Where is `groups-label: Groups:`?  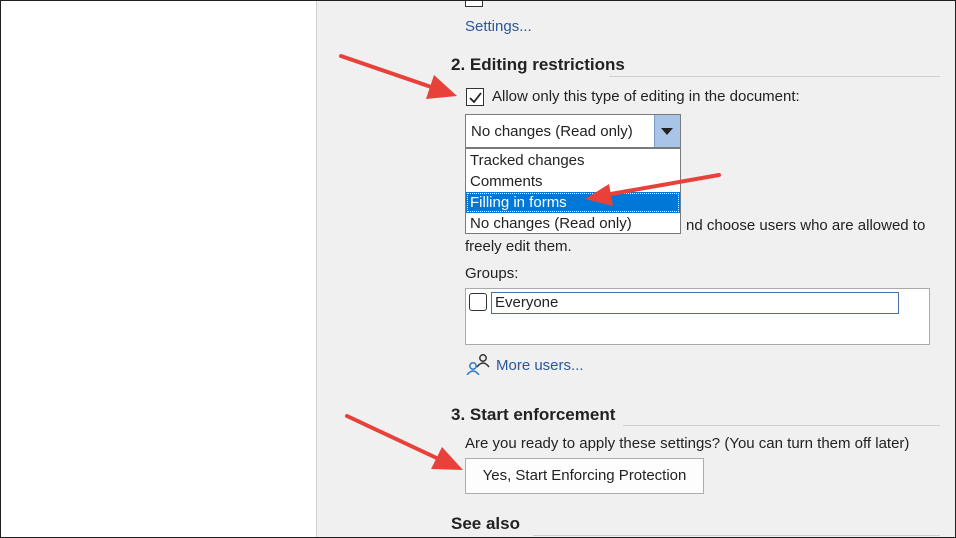 groups-label: Groups: is located at coordinates (492, 273).